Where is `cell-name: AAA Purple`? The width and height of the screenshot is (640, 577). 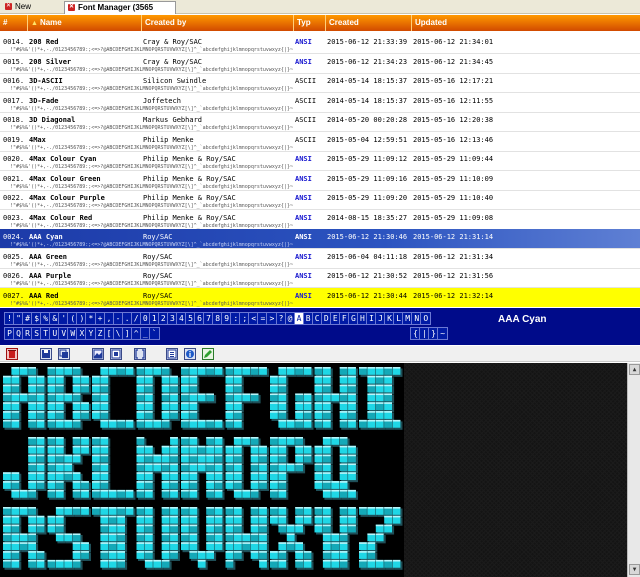 cell-name: AAA Purple is located at coordinates (50, 276).